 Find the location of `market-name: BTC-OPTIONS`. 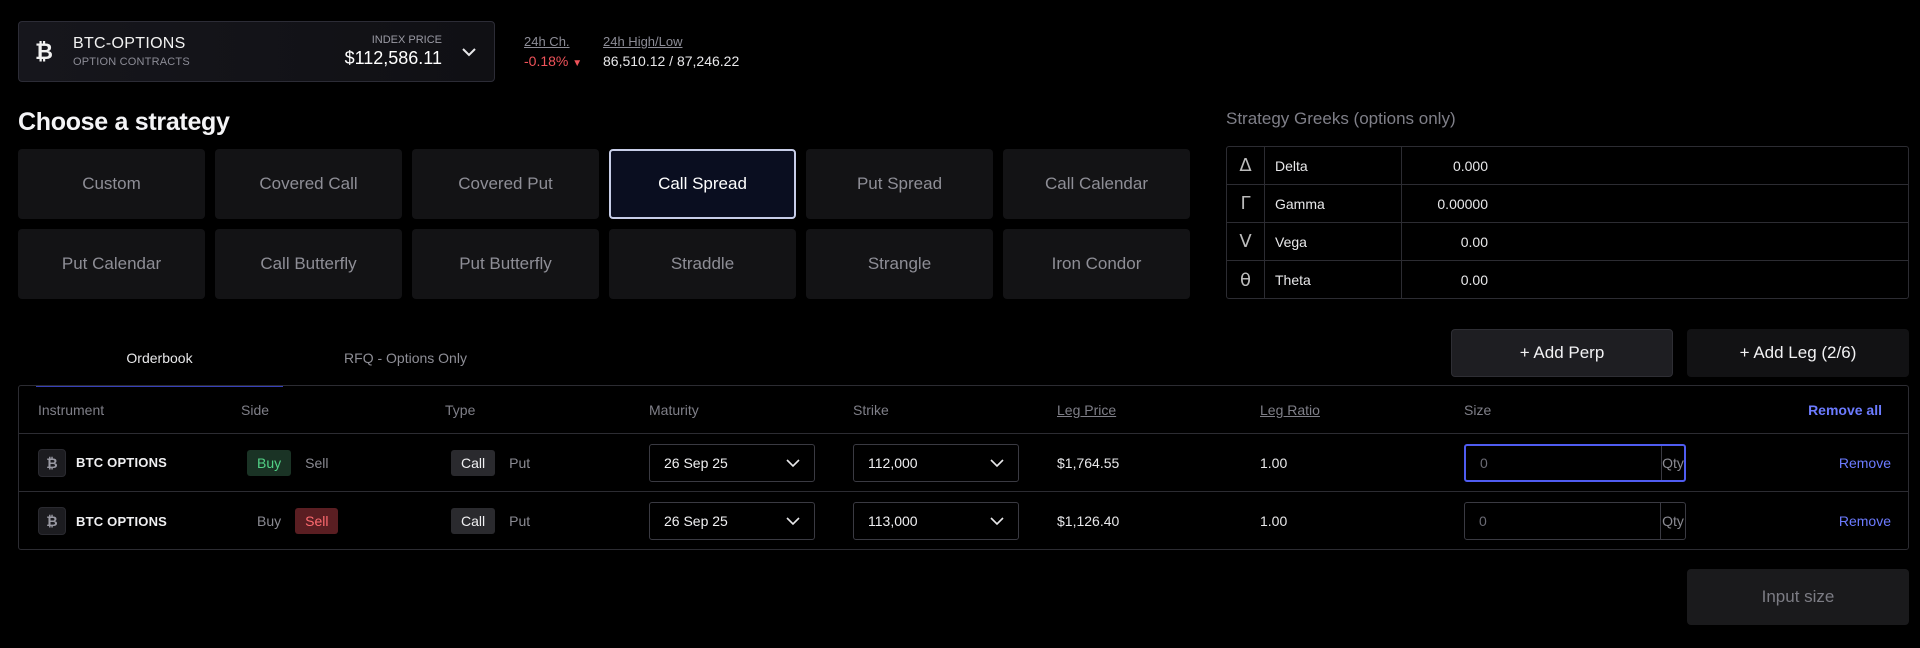

market-name: BTC-OPTIONS is located at coordinates (129, 43).